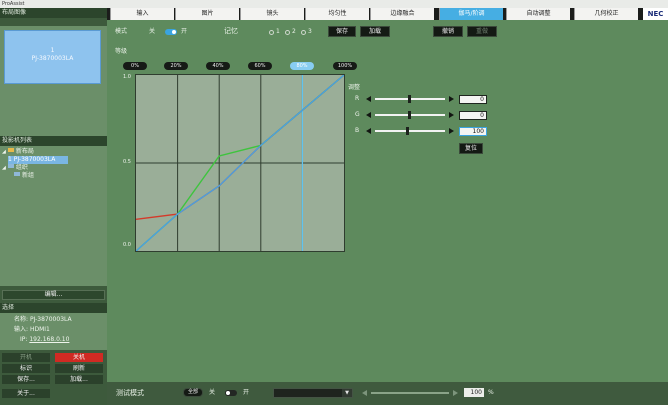  Describe the element at coordinates (473, 115) in the screenshot. I see `g-value-field: 0` at that location.